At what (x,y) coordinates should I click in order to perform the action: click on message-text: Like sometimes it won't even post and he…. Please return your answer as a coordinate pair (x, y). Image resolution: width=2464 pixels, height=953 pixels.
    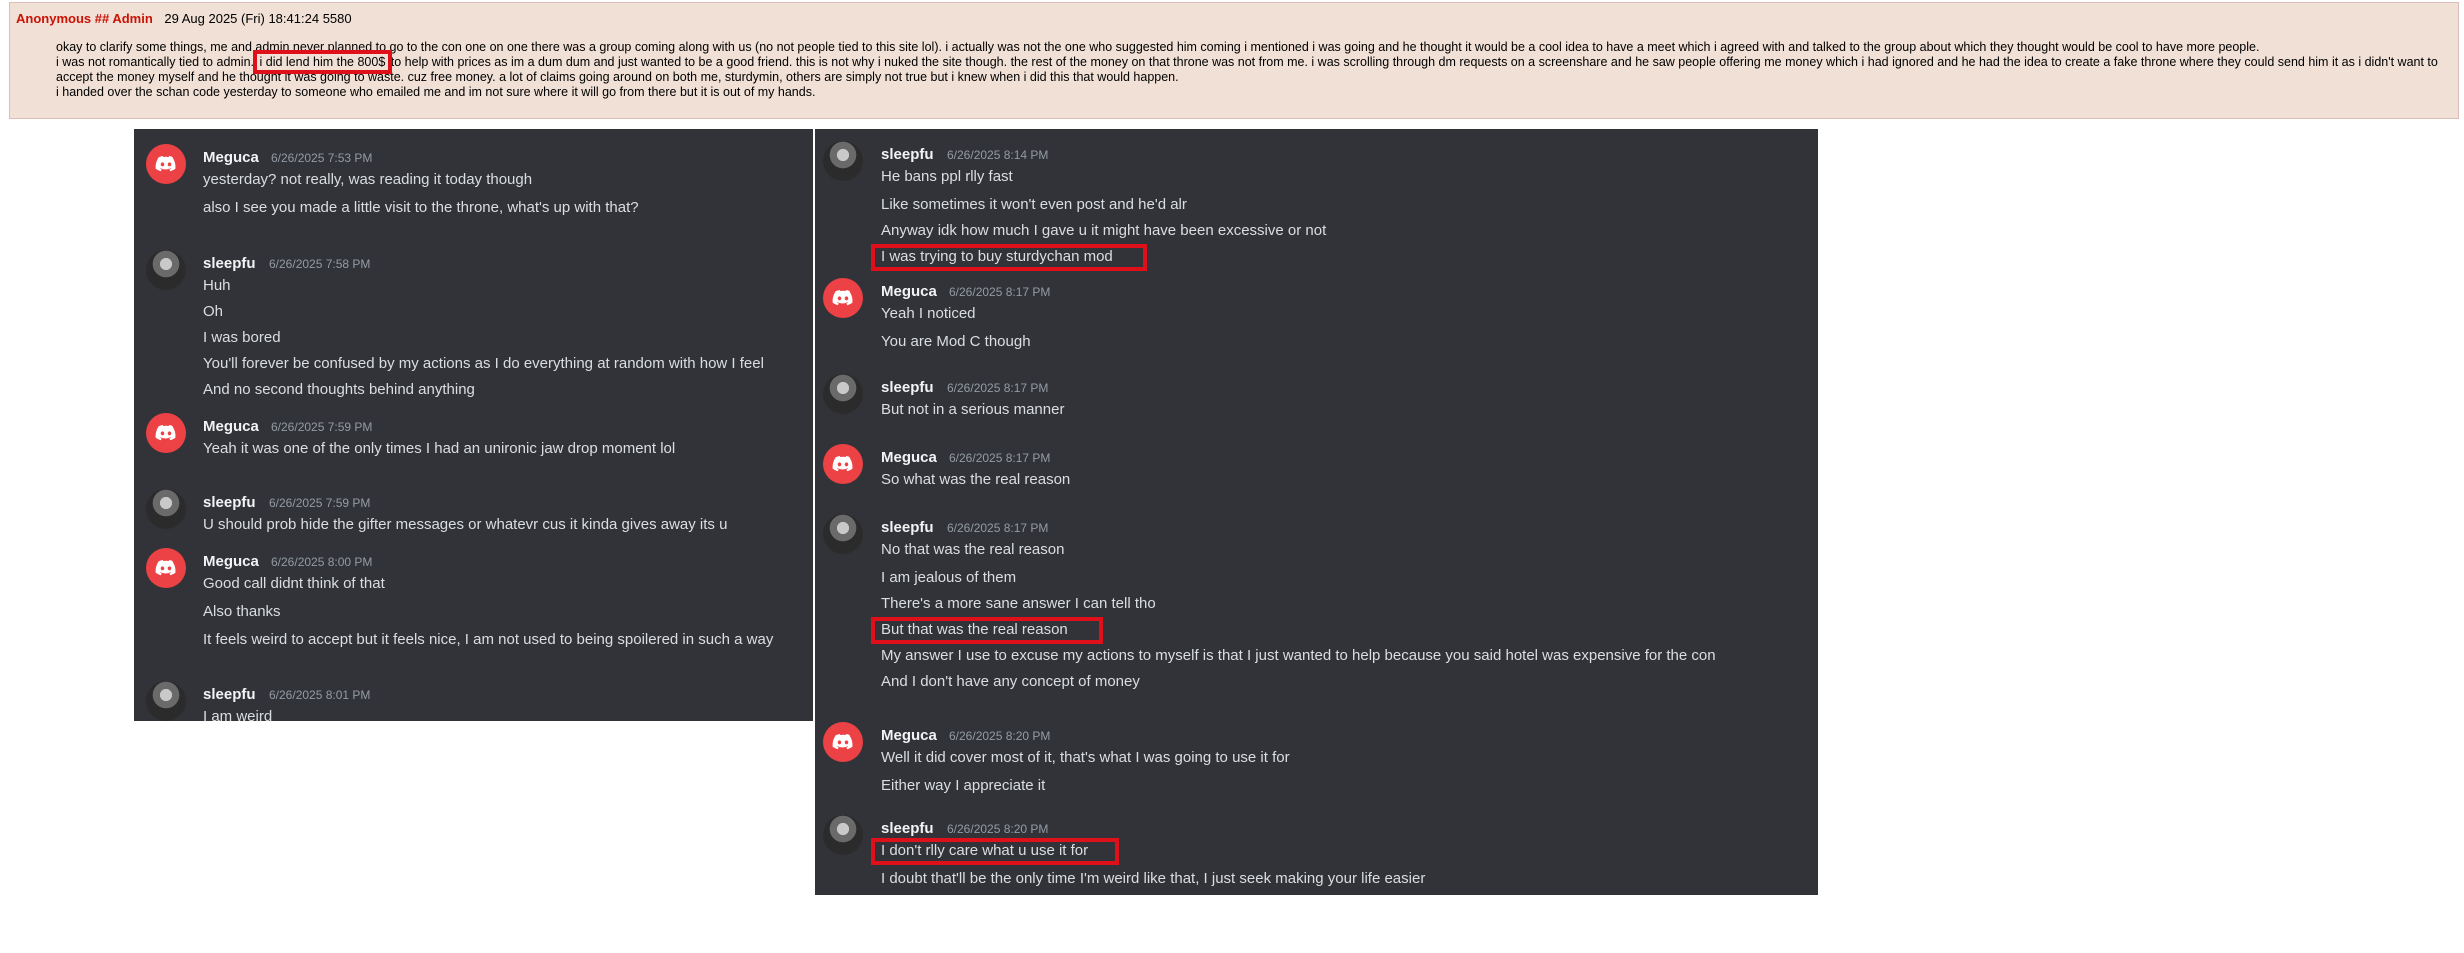
    Looking at the image, I should click on (1034, 204).